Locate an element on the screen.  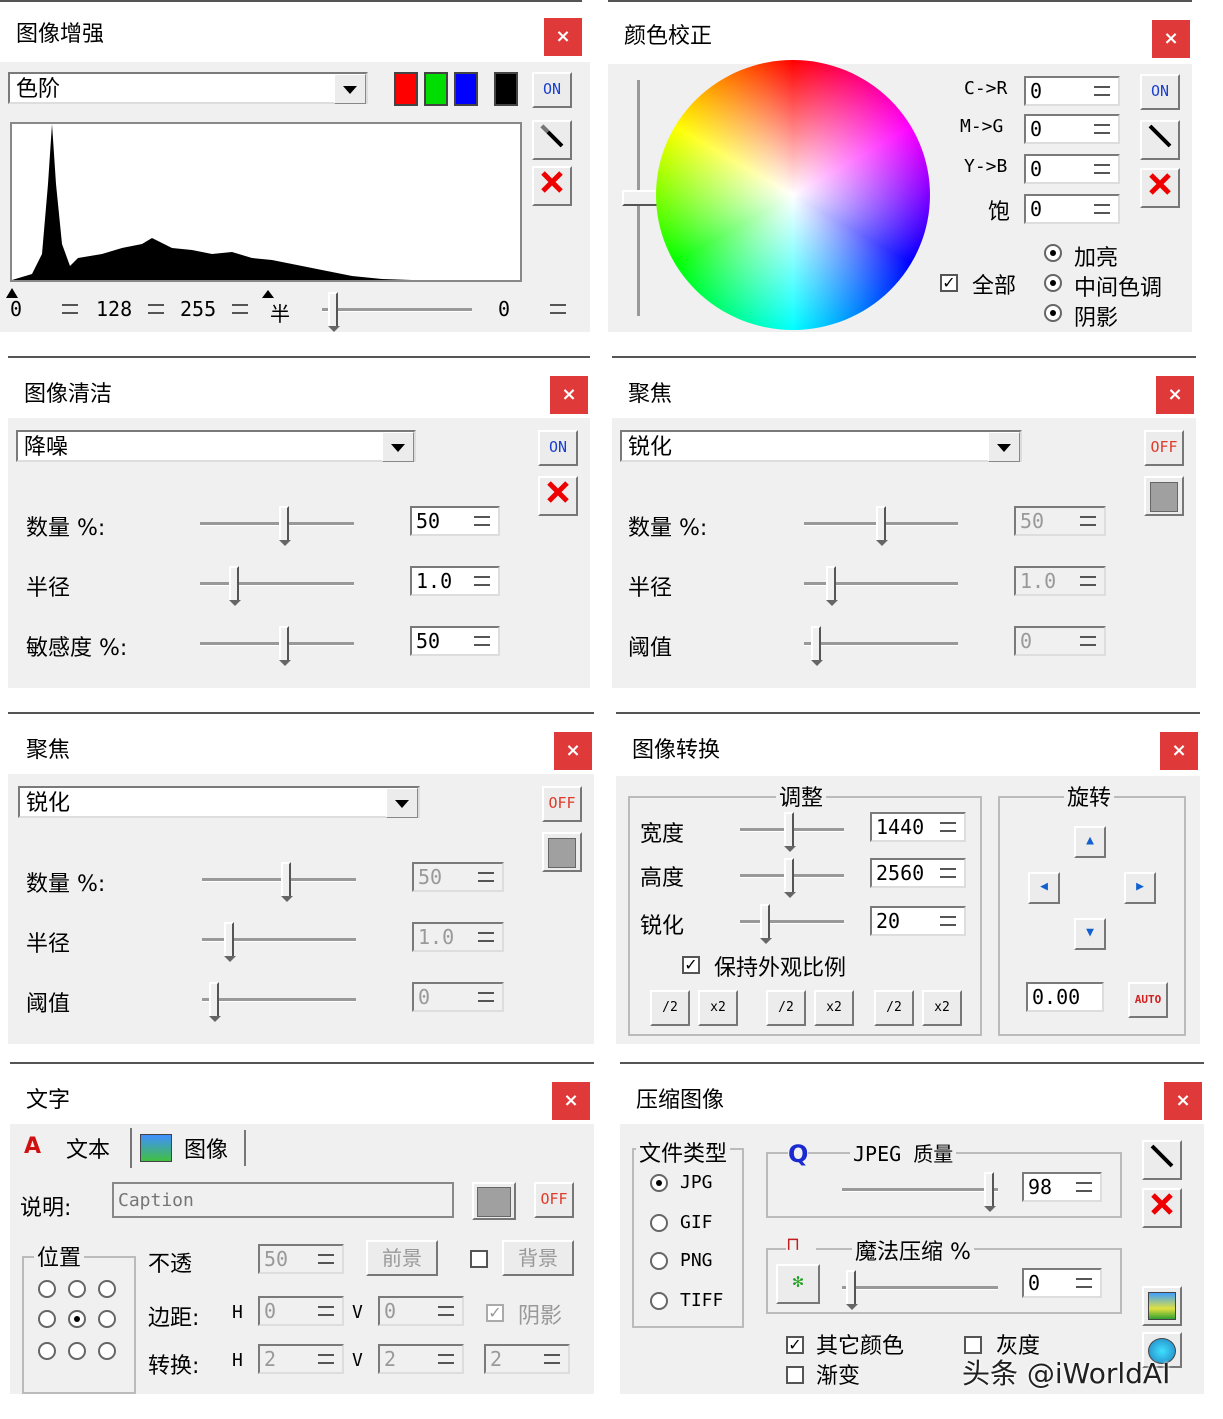
pos-bot-right is located at coordinates (107, 1351).